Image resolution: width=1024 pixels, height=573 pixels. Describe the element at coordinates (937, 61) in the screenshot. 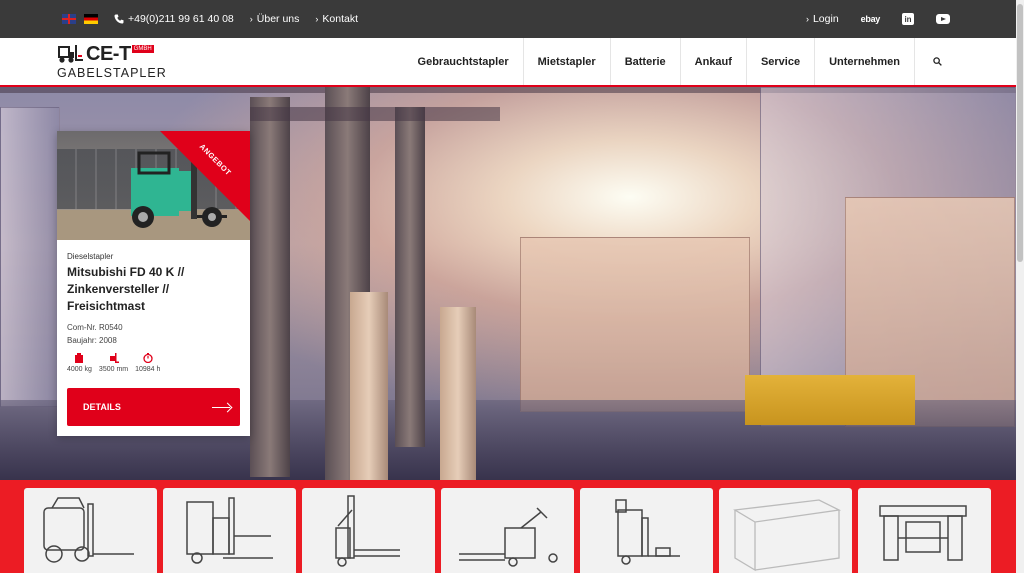

I see `search-icon` at that location.